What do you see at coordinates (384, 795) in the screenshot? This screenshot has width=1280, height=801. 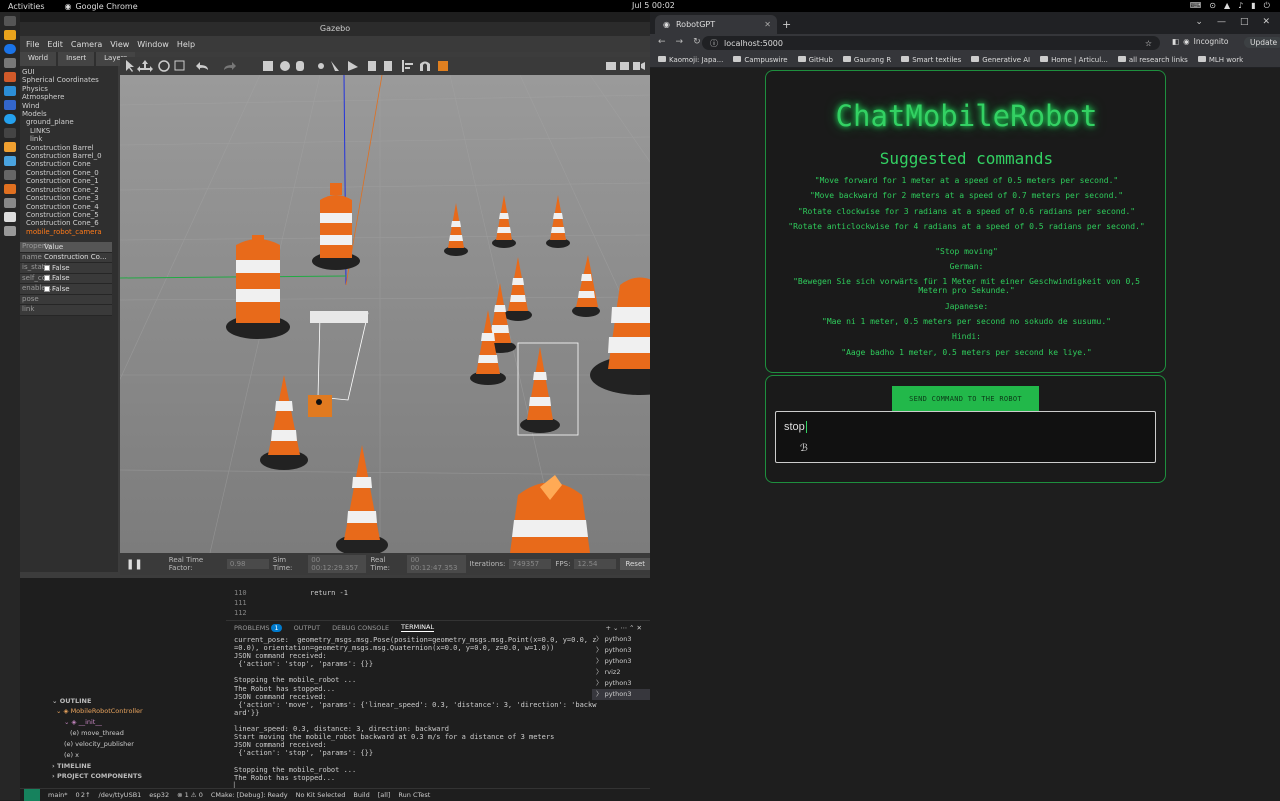 I see `build-target: [all]` at bounding box center [384, 795].